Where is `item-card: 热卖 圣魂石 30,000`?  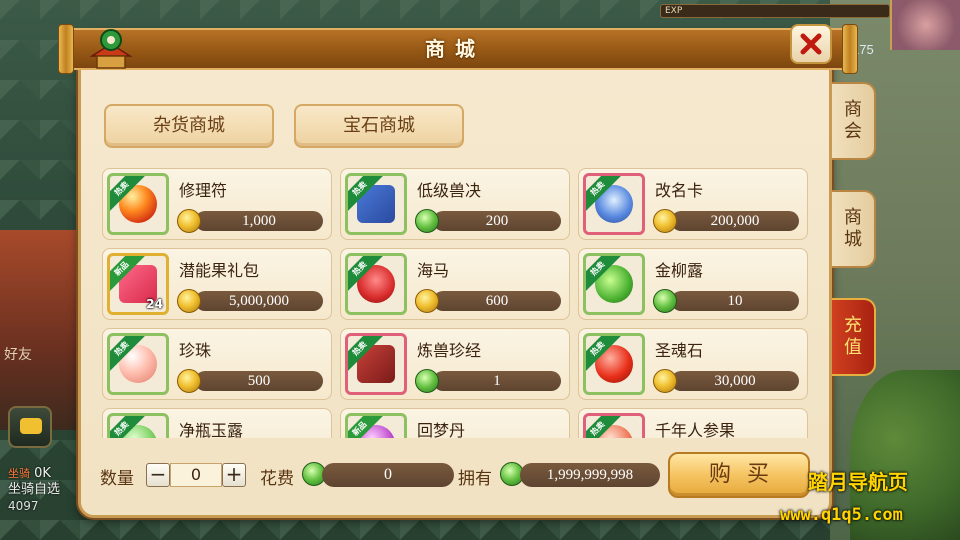
item-card: 热卖 圣魂石 30,000 is located at coordinates (693, 364).